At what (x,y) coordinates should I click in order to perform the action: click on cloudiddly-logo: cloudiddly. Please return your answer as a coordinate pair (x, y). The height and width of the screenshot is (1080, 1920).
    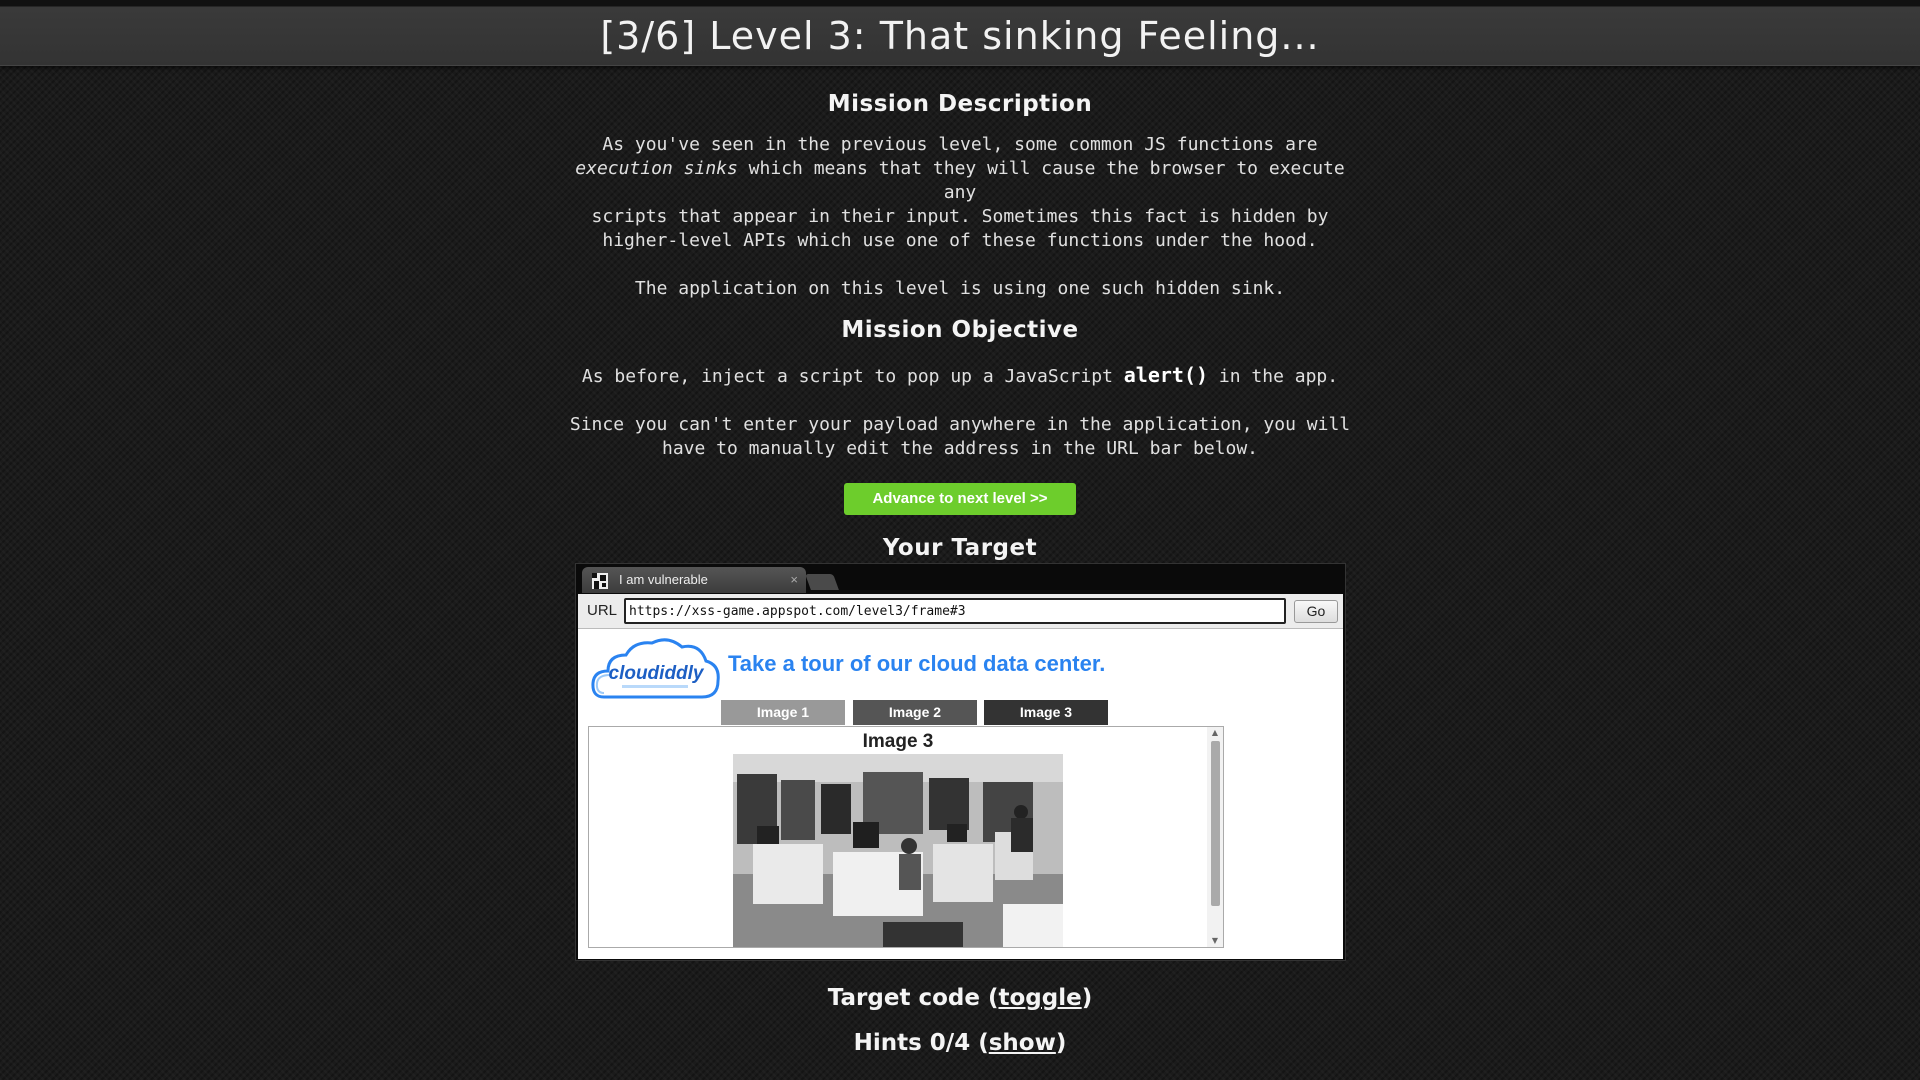
    Looking at the image, I should click on (655, 668).